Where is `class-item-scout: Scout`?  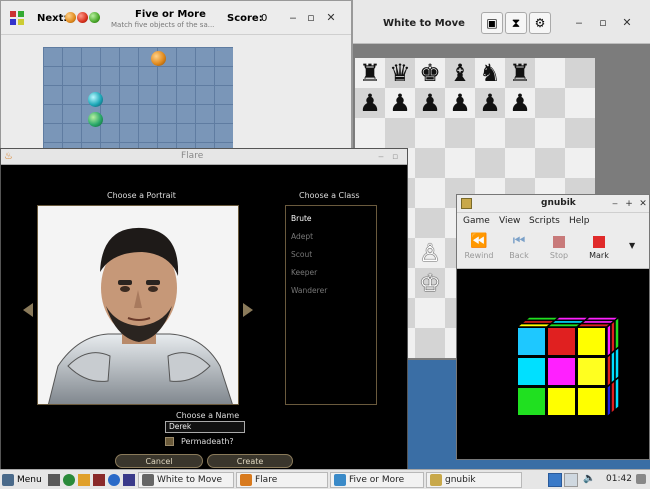 class-item-scout: Scout is located at coordinates (301, 254).